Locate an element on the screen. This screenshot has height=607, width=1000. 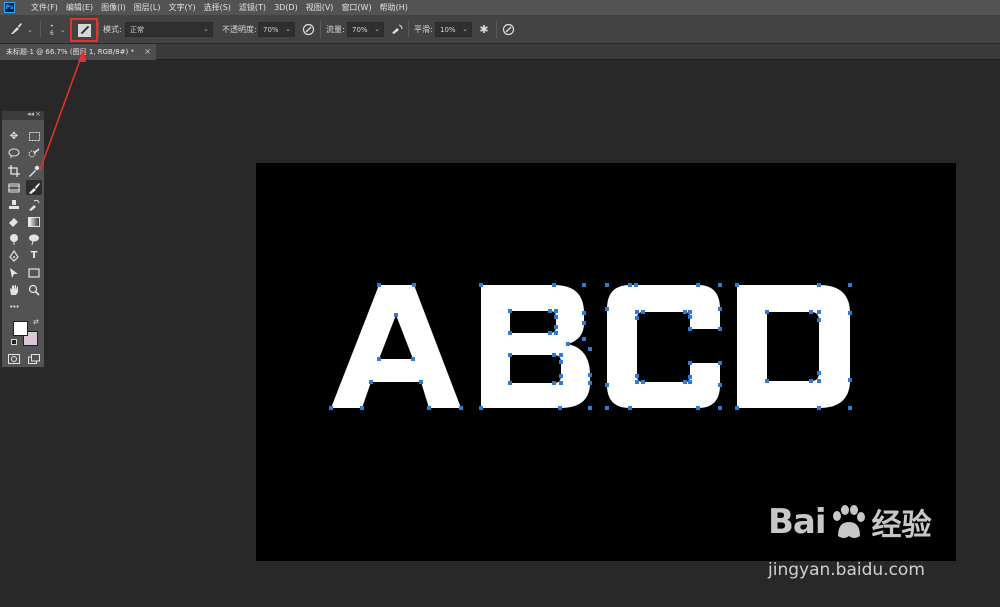
tools-panel-header: ◂◂ × is located at coordinates (23, 115).